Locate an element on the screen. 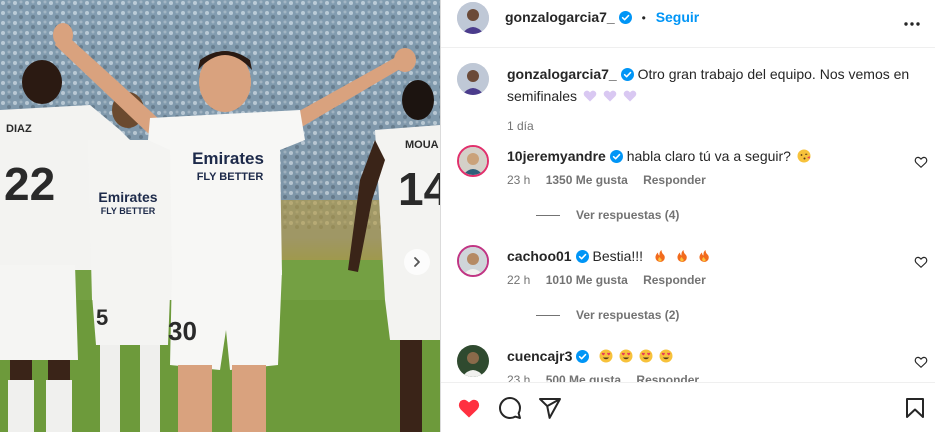 The width and height of the screenshot is (935, 432). action-bar is located at coordinates (688, 407).